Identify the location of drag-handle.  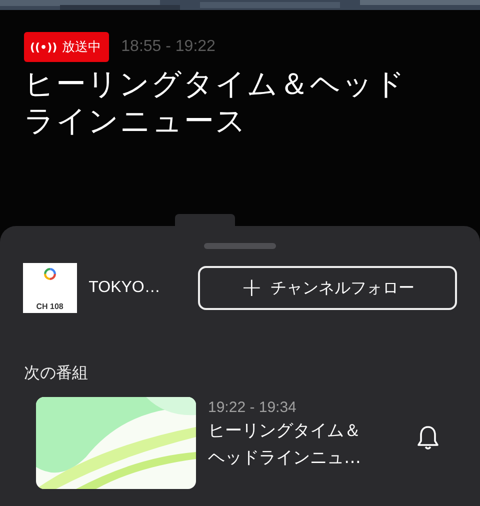
(240, 246).